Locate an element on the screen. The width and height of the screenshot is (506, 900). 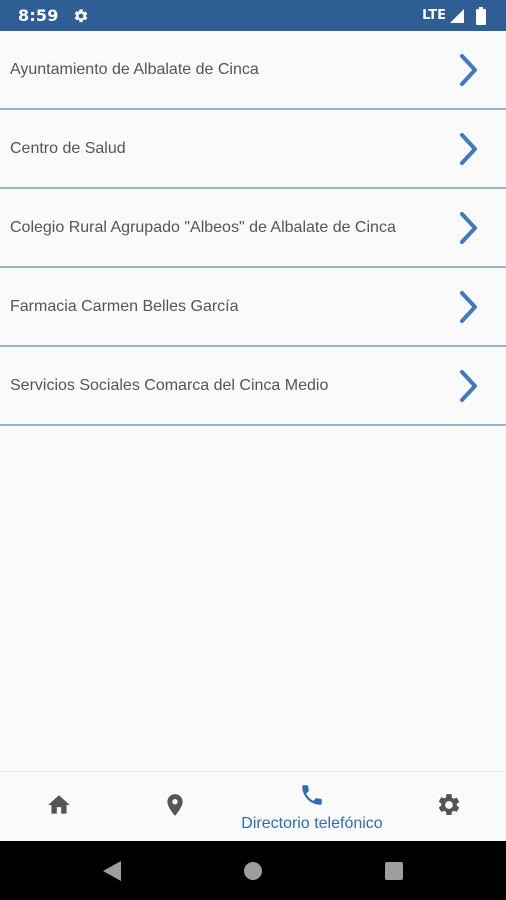
list-item-label: Farmacia Carmen Belles García is located at coordinates (124, 306).